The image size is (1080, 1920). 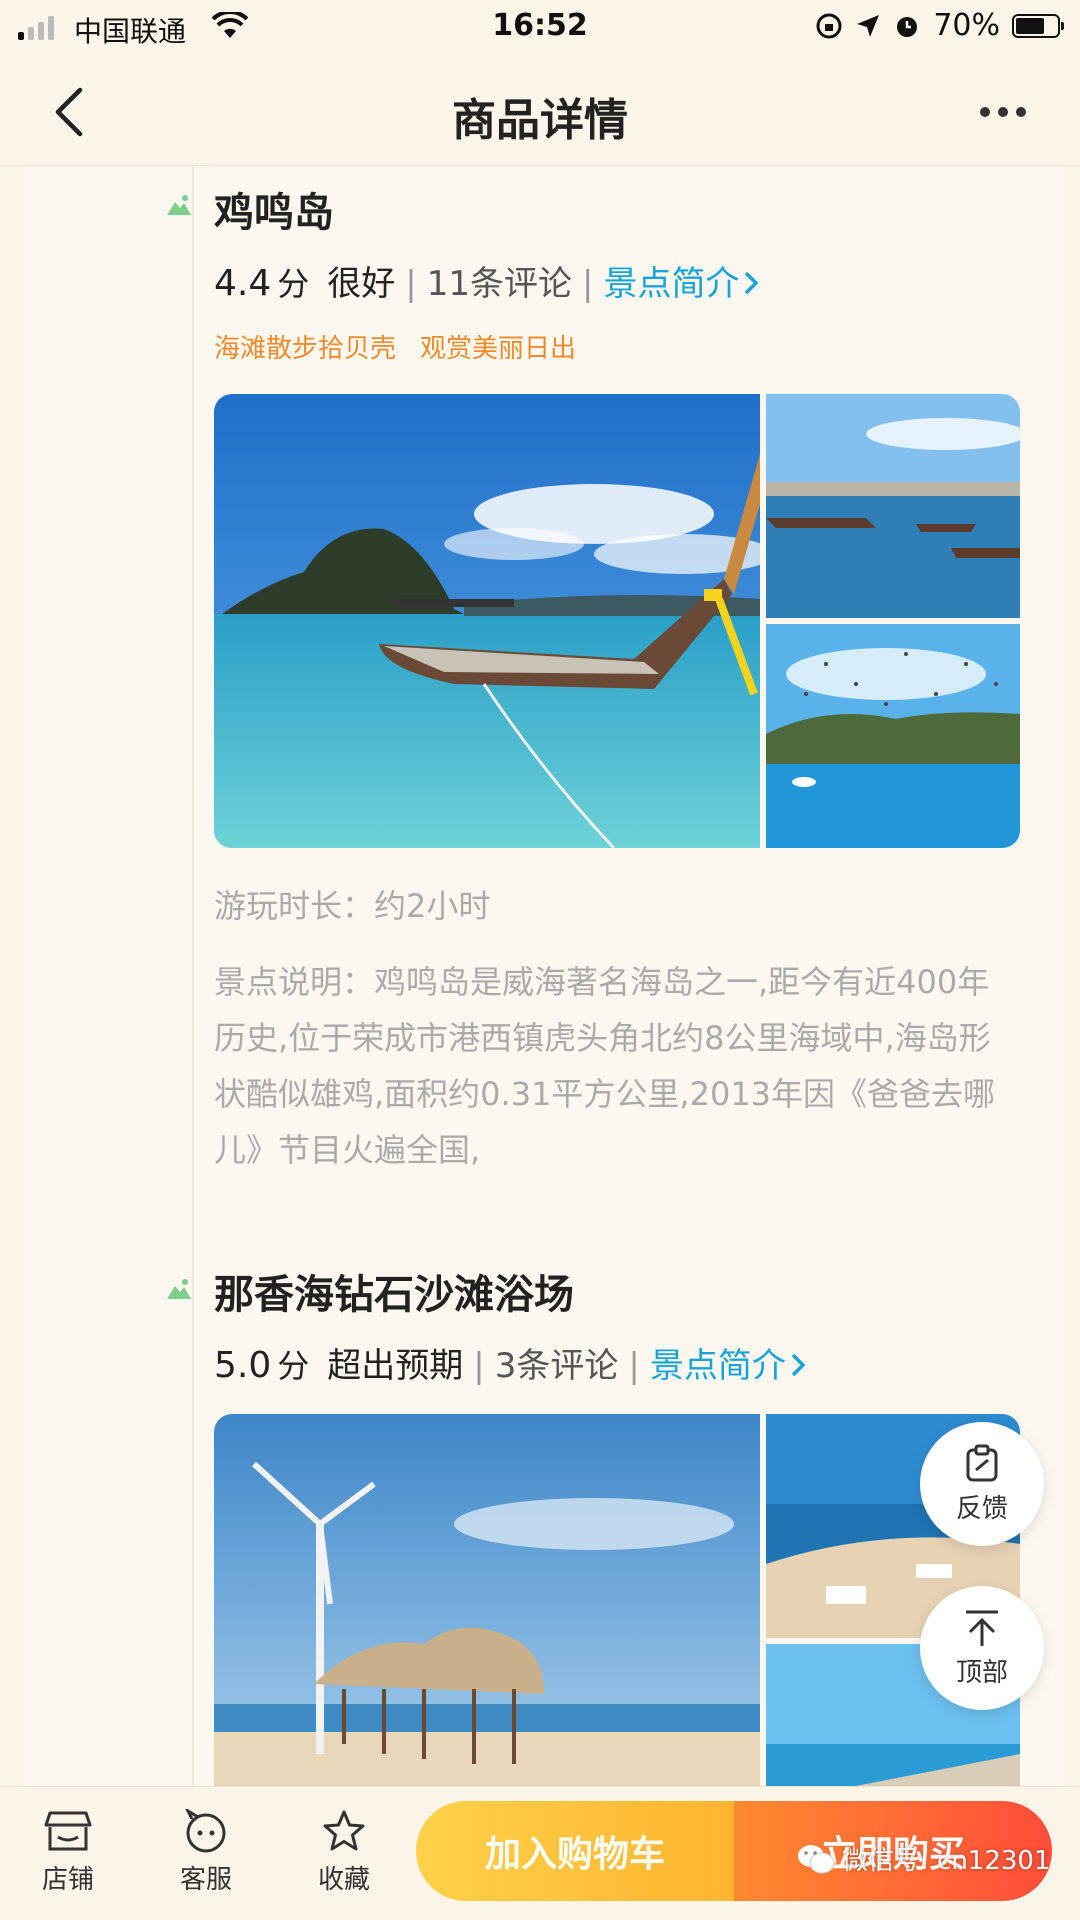 I want to click on review-count-link: 11条评论, so click(x=499, y=280).